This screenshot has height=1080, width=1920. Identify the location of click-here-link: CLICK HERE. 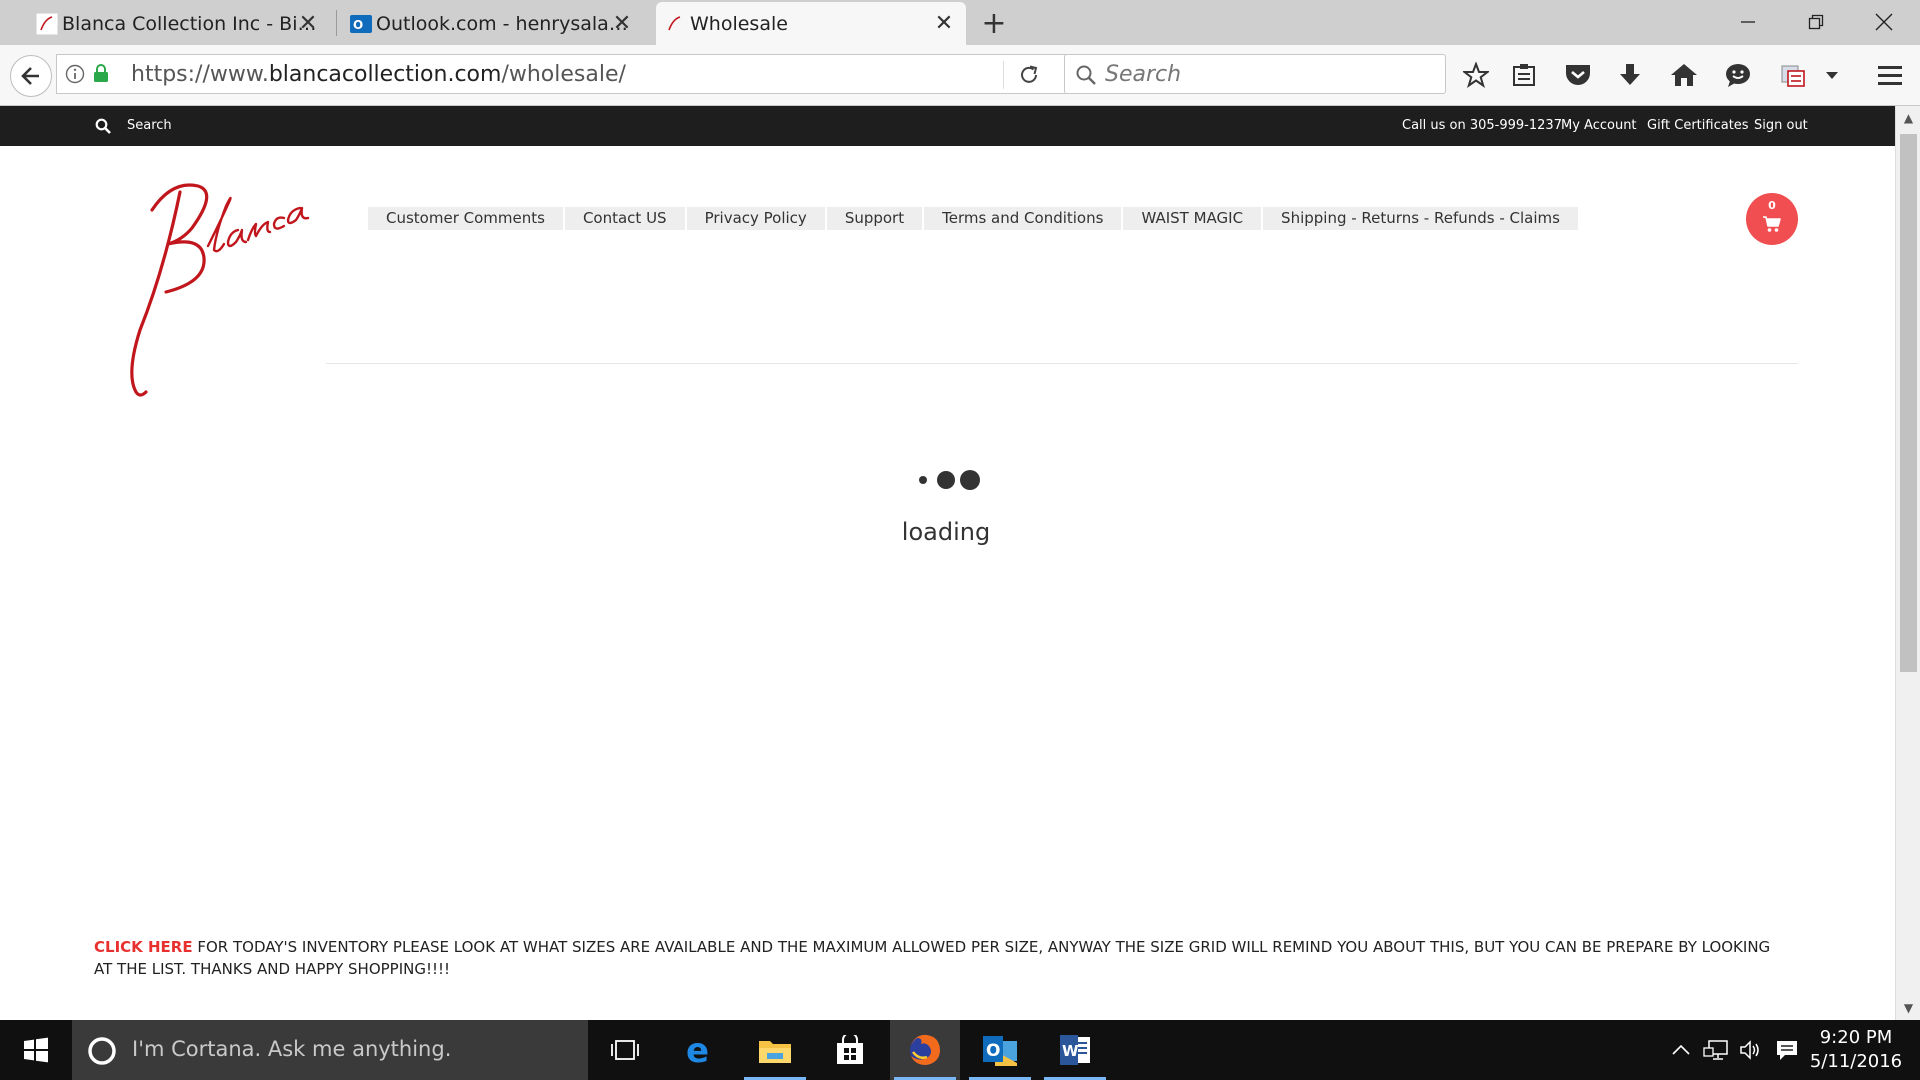
(143, 947).